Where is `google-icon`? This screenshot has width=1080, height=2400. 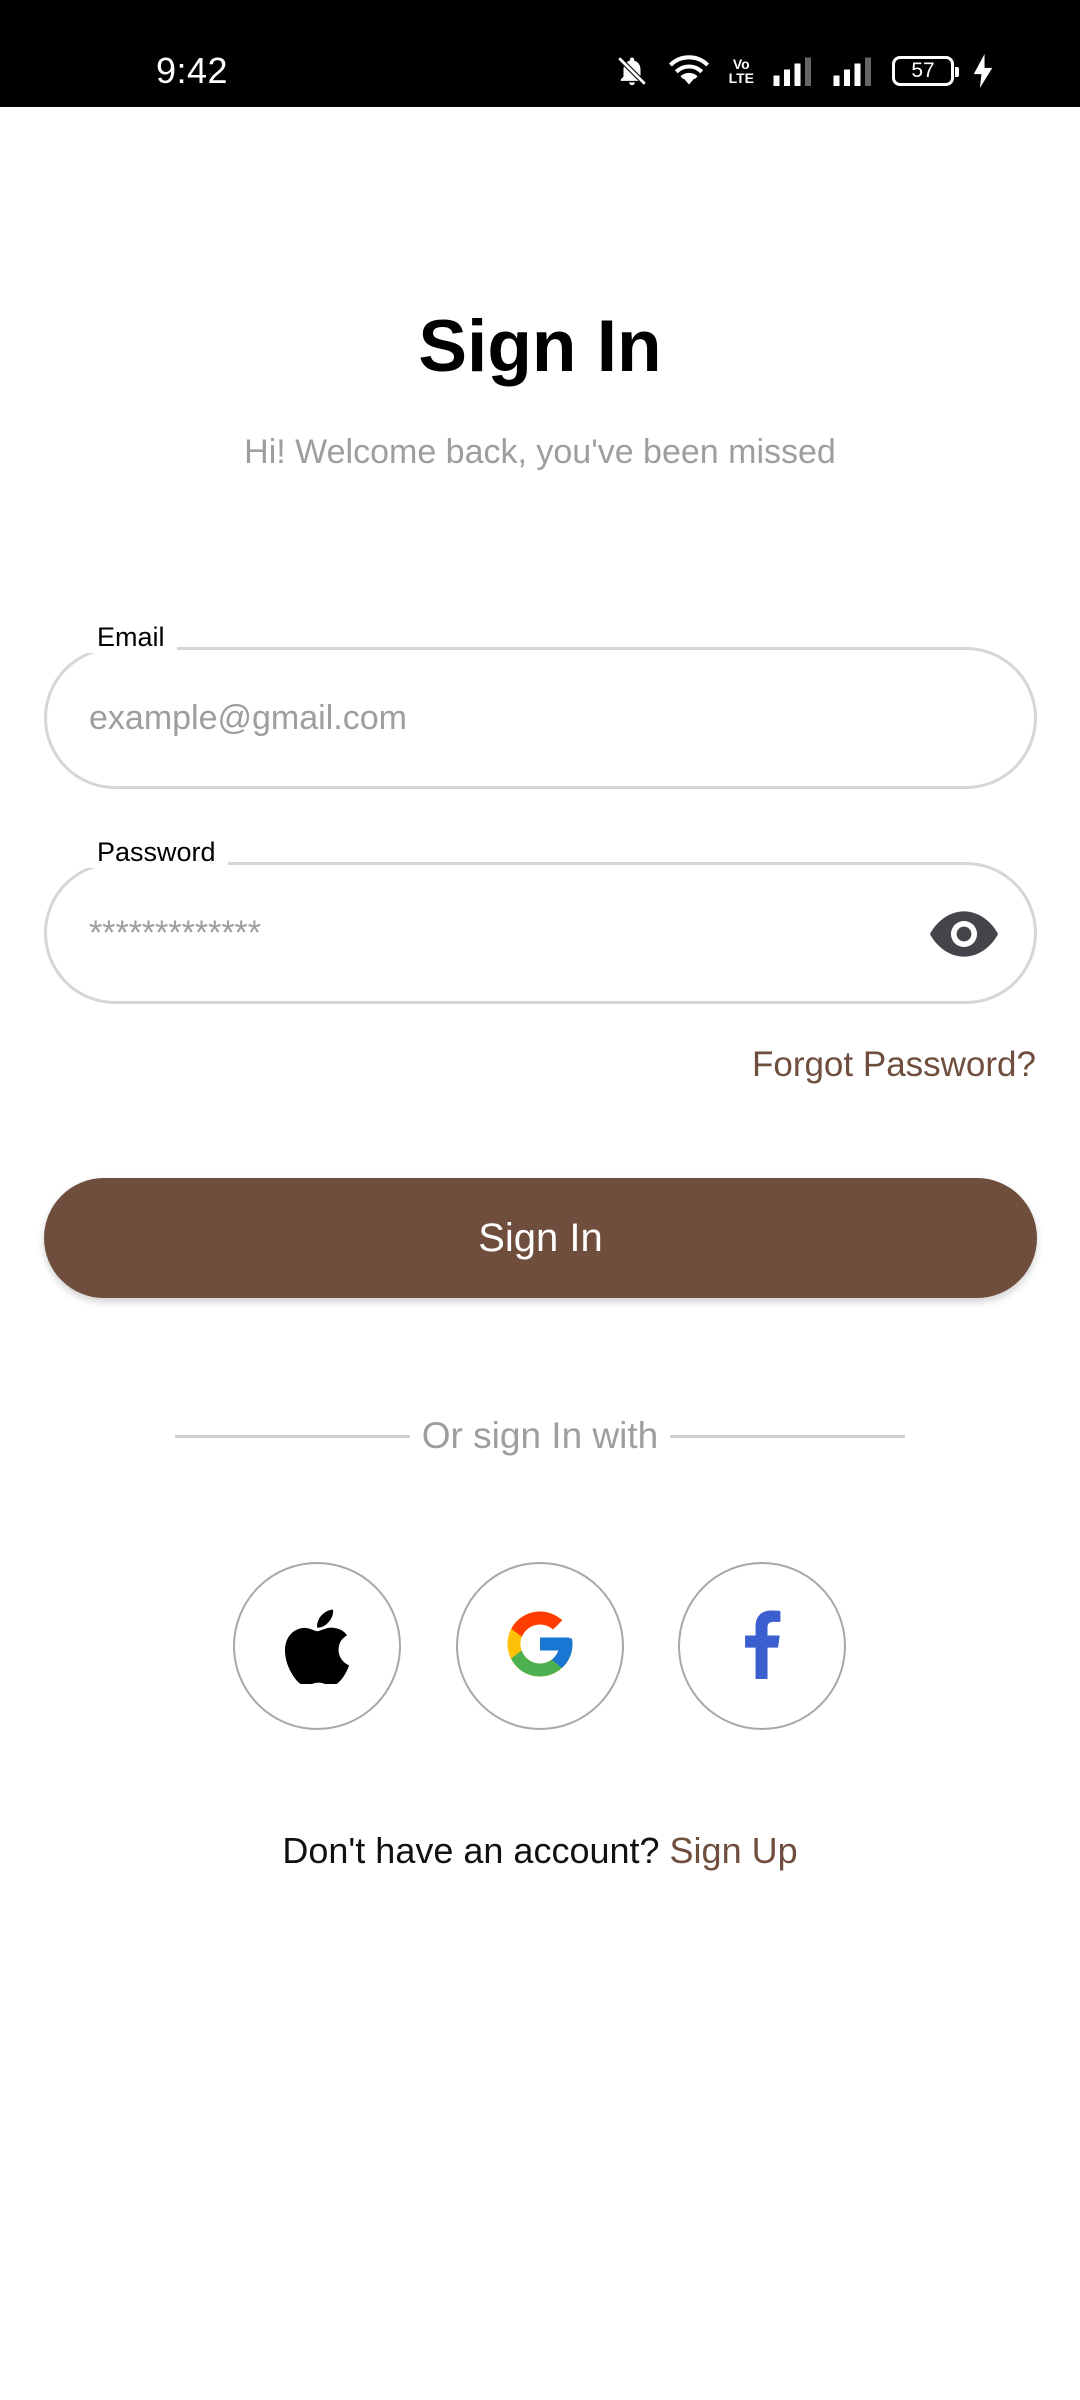 google-icon is located at coordinates (540, 1646).